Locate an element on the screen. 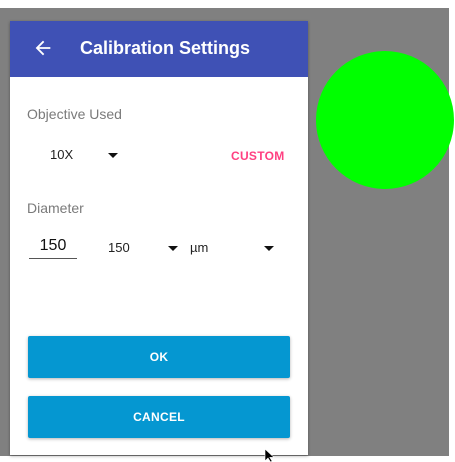 The image size is (455, 462). green-indicator-circle is located at coordinates (385, 120).